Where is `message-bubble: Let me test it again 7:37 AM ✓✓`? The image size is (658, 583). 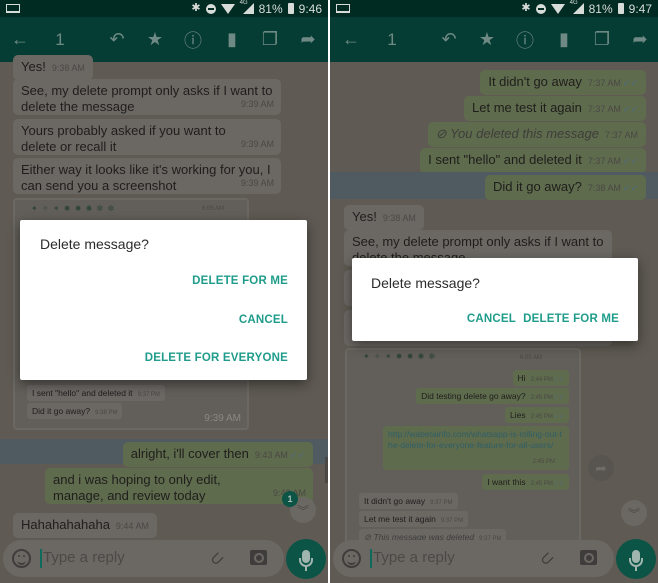 message-bubble: Let me test it again 7:37 AM ✓✓ is located at coordinates (555, 108).